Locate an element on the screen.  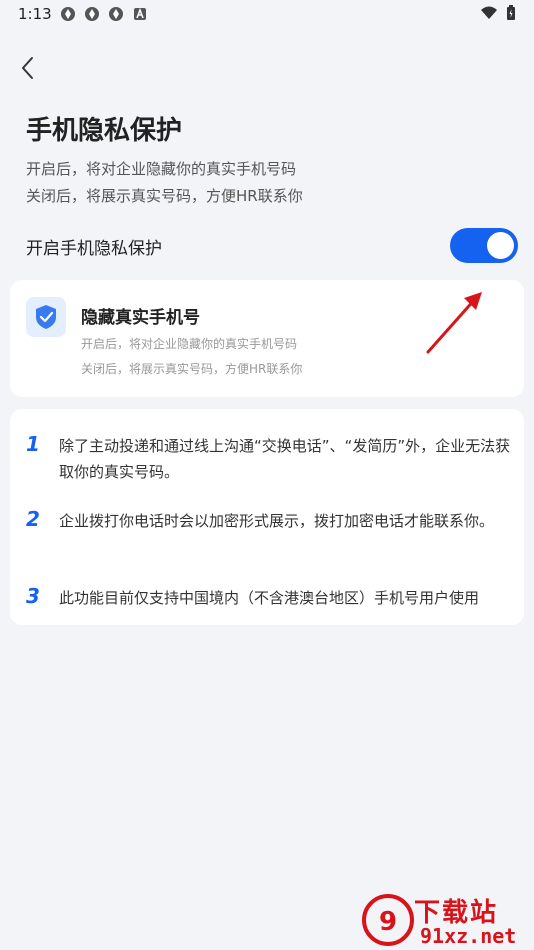
card-desc-1: 开启后，将对企业隐藏你的真实手机号码 is located at coordinates (189, 344).